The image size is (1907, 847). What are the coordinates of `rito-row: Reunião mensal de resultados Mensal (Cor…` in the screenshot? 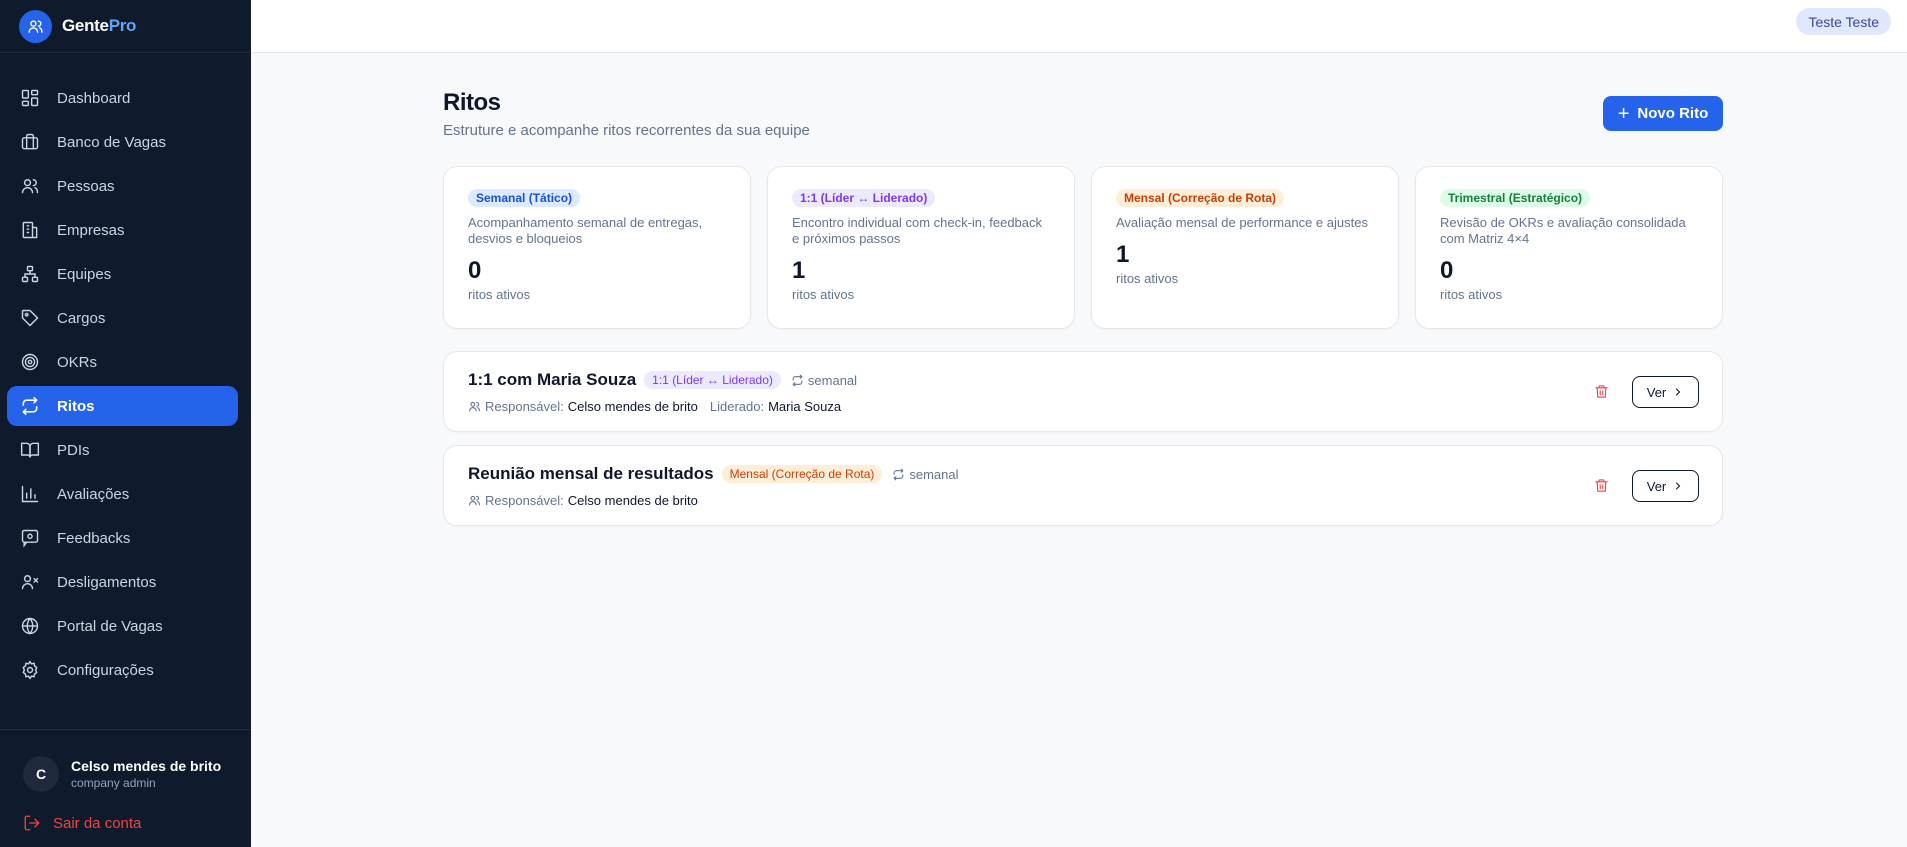 It's located at (1083, 485).